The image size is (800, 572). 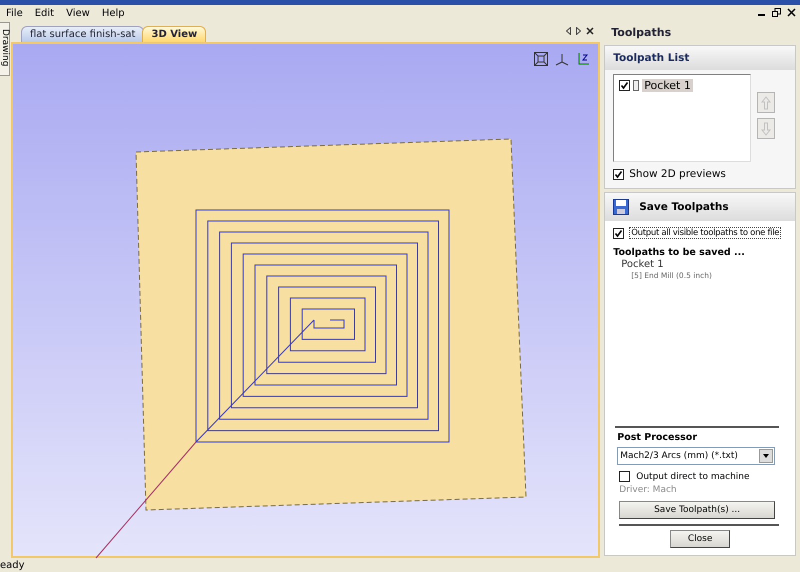 What do you see at coordinates (82, 34) in the screenshot?
I see `document-tab: flat surface finish-sat` at bounding box center [82, 34].